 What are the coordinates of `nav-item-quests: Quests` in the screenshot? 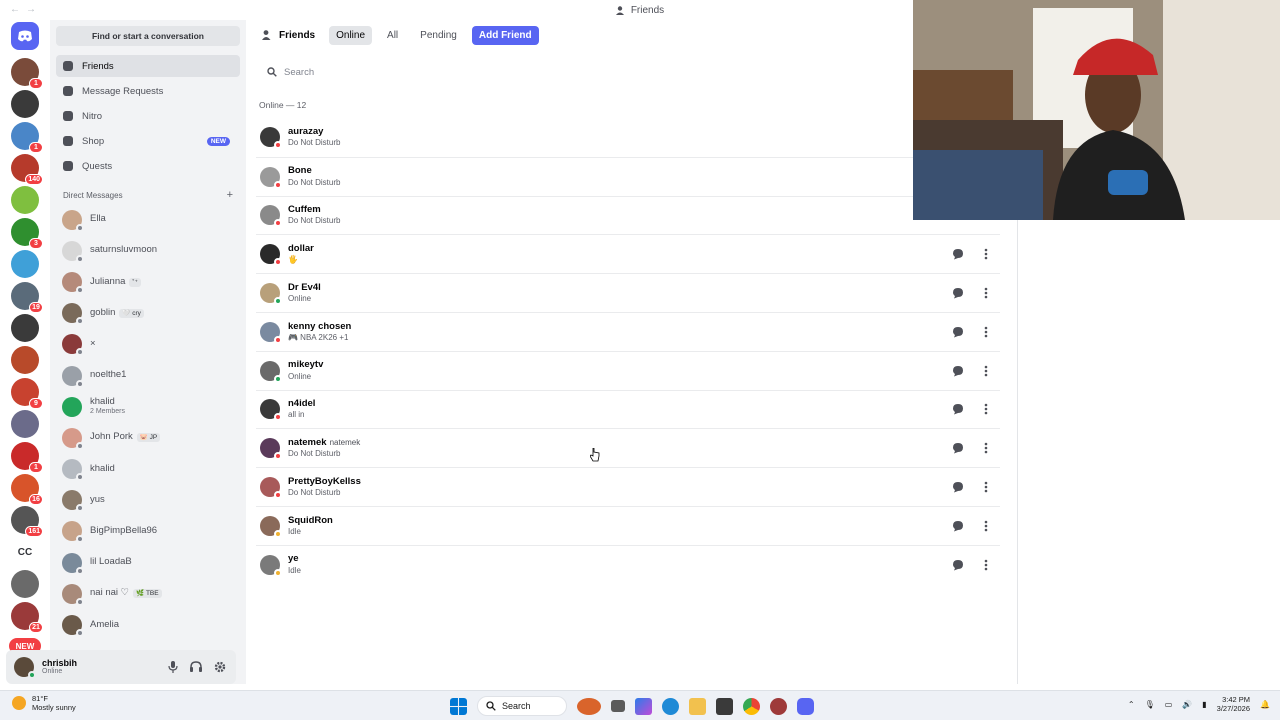 It's located at (148, 166).